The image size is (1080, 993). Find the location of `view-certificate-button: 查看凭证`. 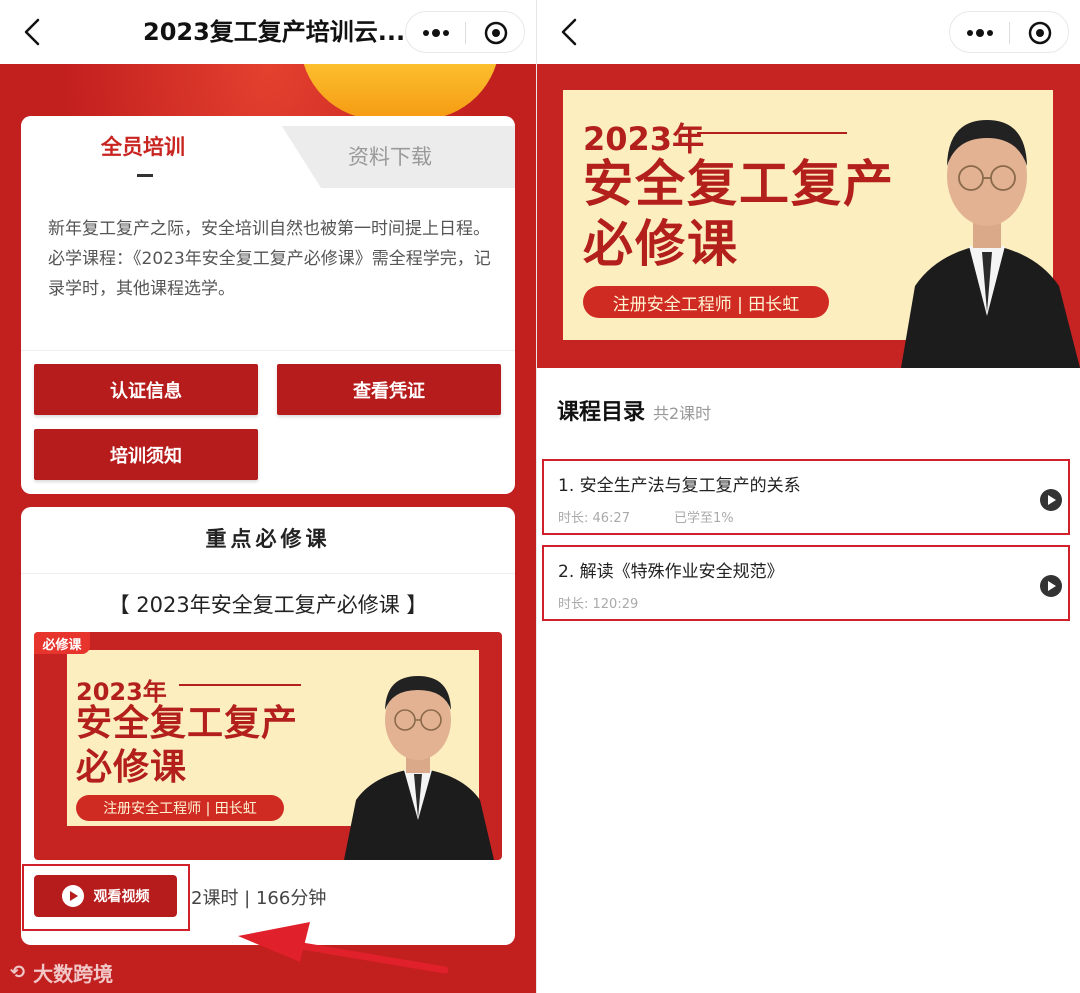

view-certificate-button: 查看凭证 is located at coordinates (389, 389).